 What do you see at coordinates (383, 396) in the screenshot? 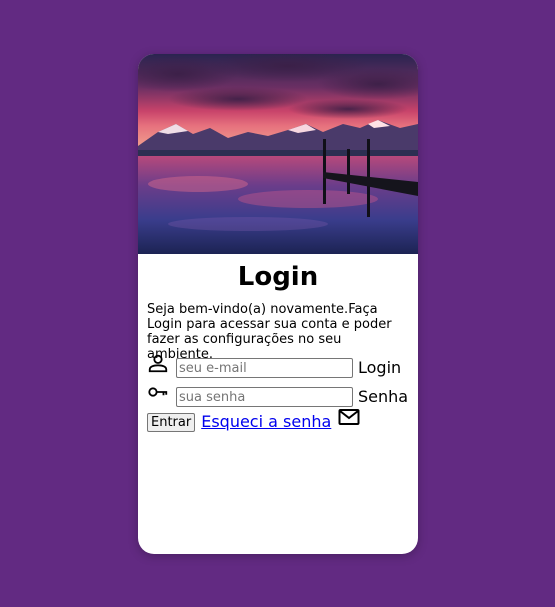
I see `password-label: Senha` at bounding box center [383, 396].